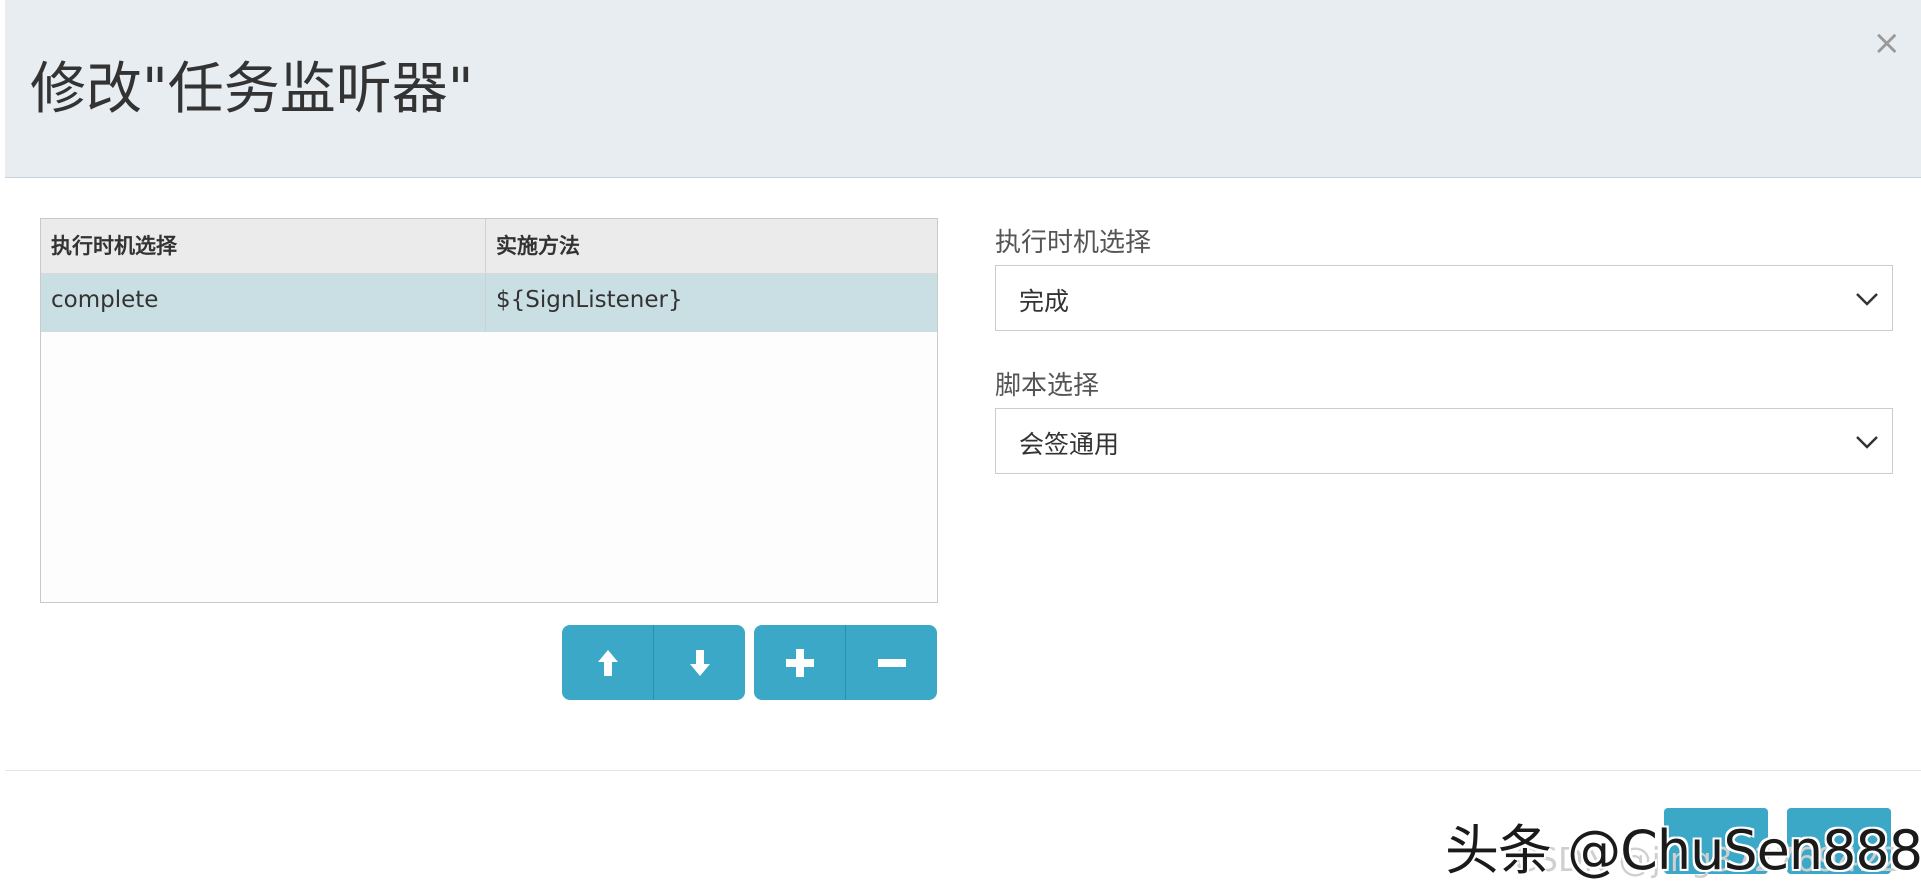  I want to click on table-cell-timing: complete, so click(263, 303).